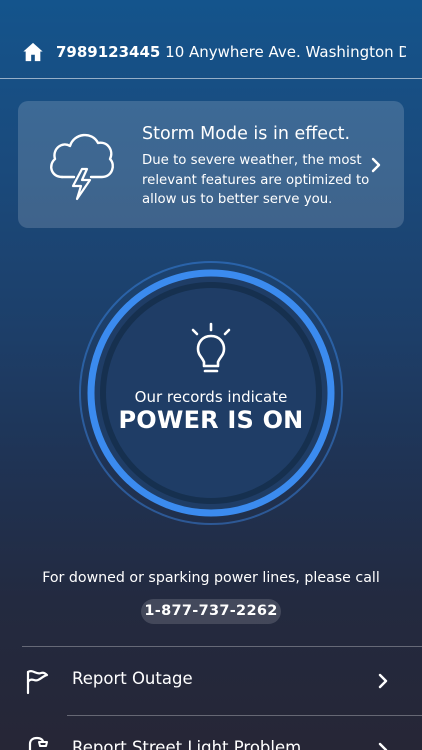  What do you see at coordinates (82, 167) in the screenshot?
I see `storm-cloud-icon` at bounding box center [82, 167].